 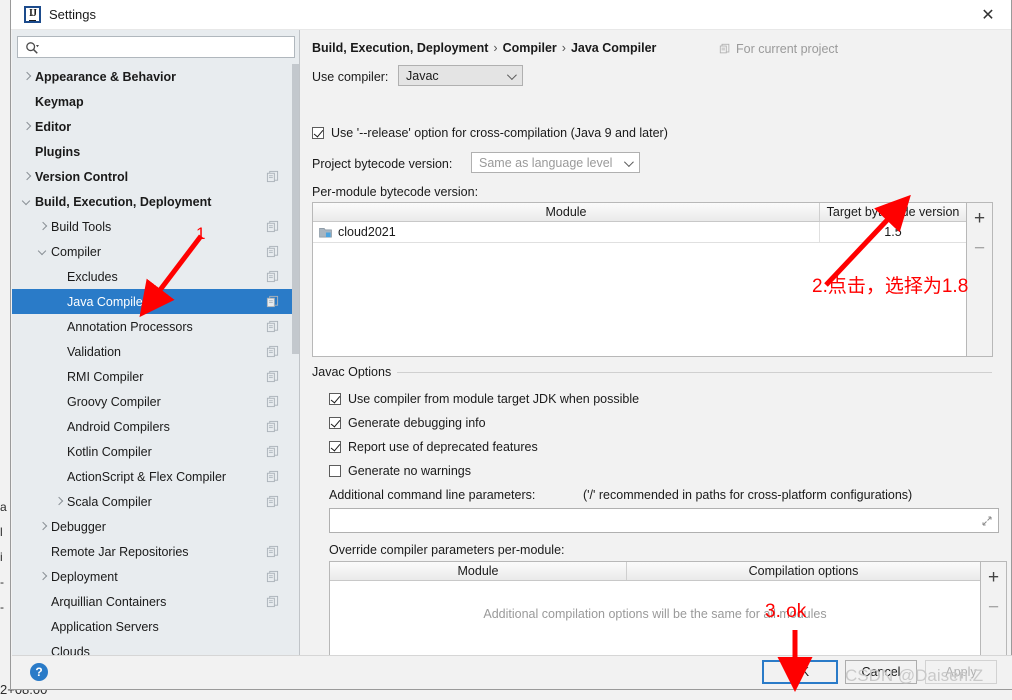 What do you see at coordinates (890, 286) in the screenshot?
I see `annotation-label-2: 2.点击，选择为1.8` at bounding box center [890, 286].